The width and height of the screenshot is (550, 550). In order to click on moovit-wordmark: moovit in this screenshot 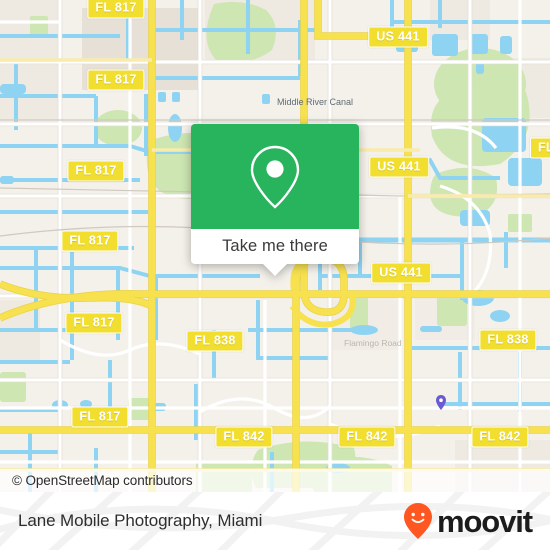, I will do `click(484, 521)`.